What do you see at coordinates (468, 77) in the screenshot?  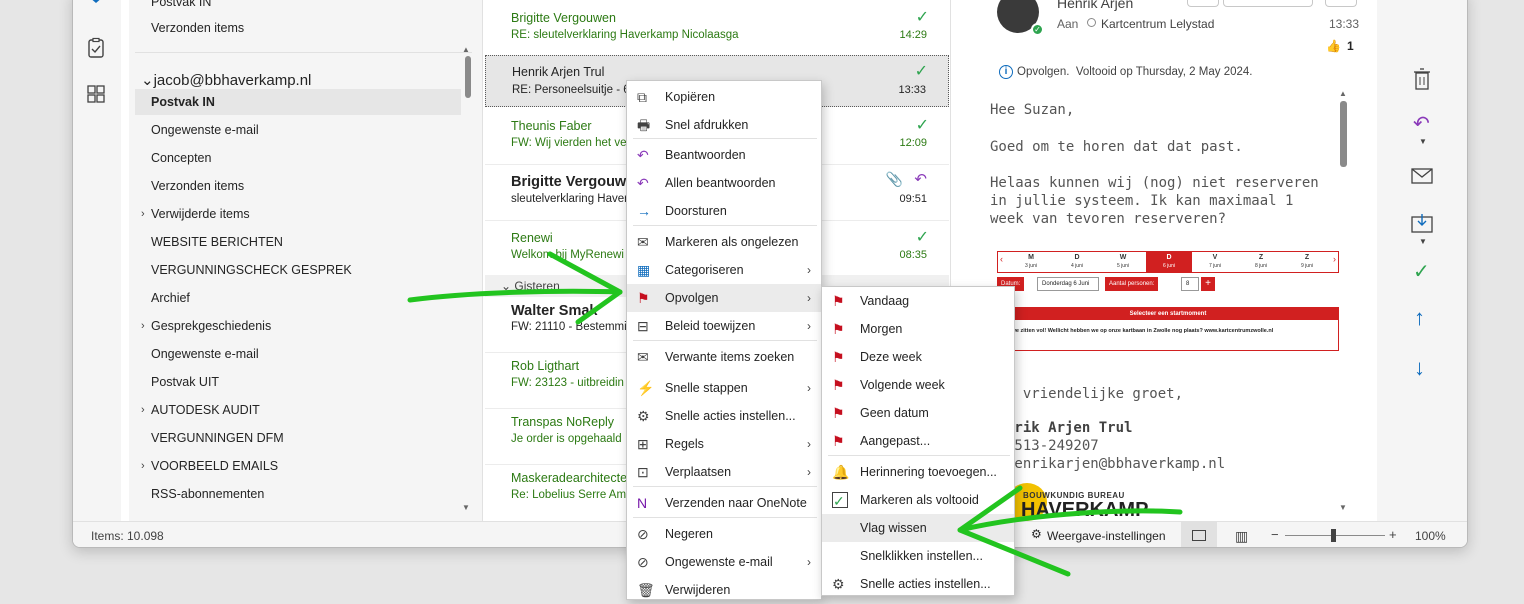 I see `folder-scrollbar-thumb` at bounding box center [468, 77].